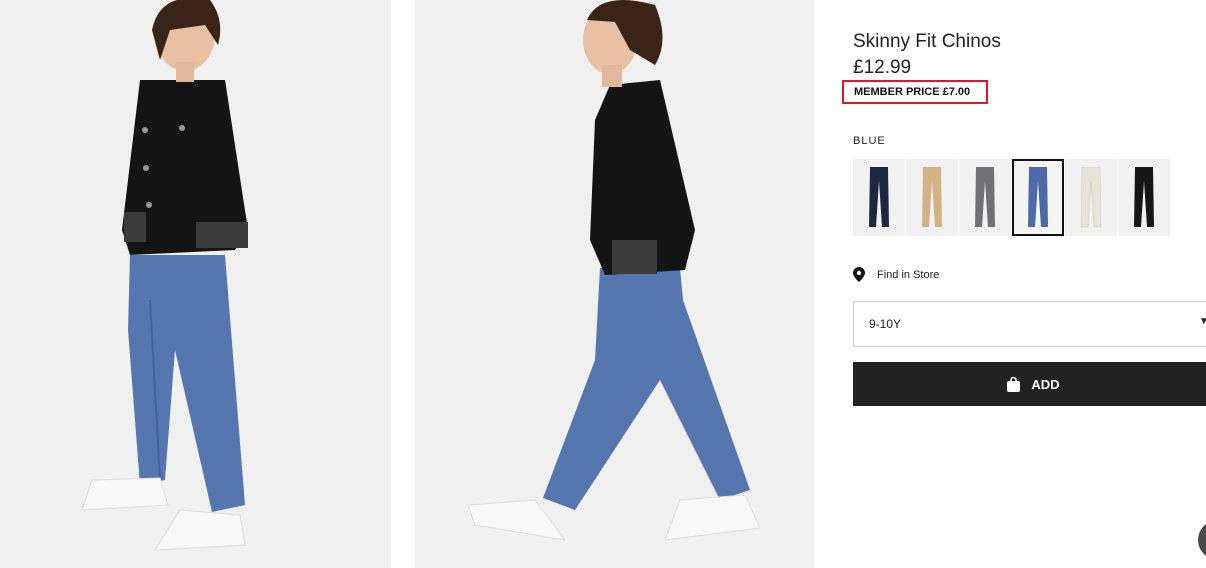 The height and width of the screenshot is (568, 1206). I want to click on add-to-bag-label: ADD, so click(1045, 384).